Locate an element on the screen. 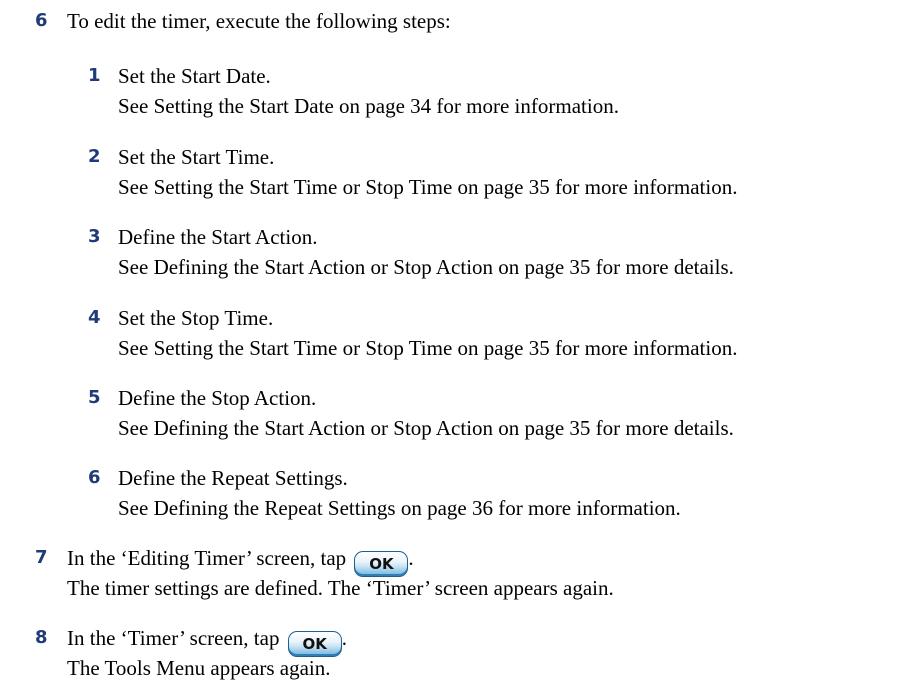 The height and width of the screenshot is (698, 898). step-number: 6 is located at coordinates (41, 20).